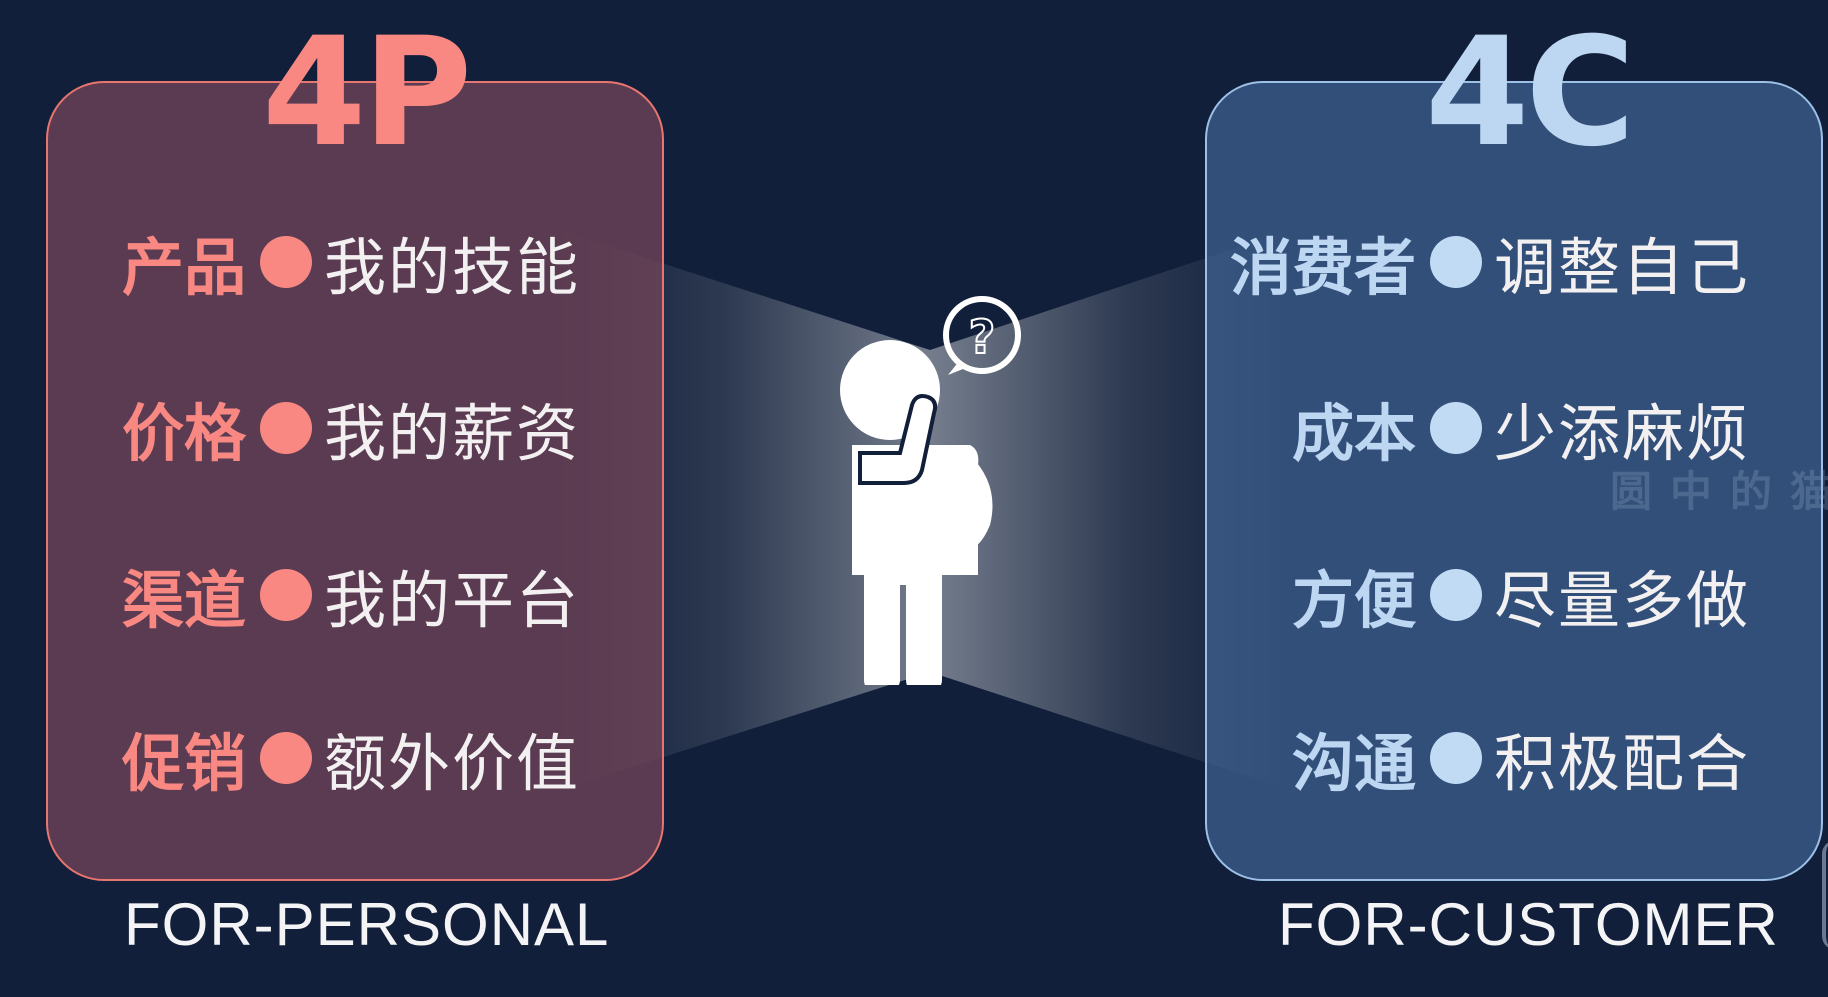 Image resolution: width=1828 pixels, height=997 pixels. I want to click on right-row-convenience: 方便 尽量多做, so click(1521, 596).